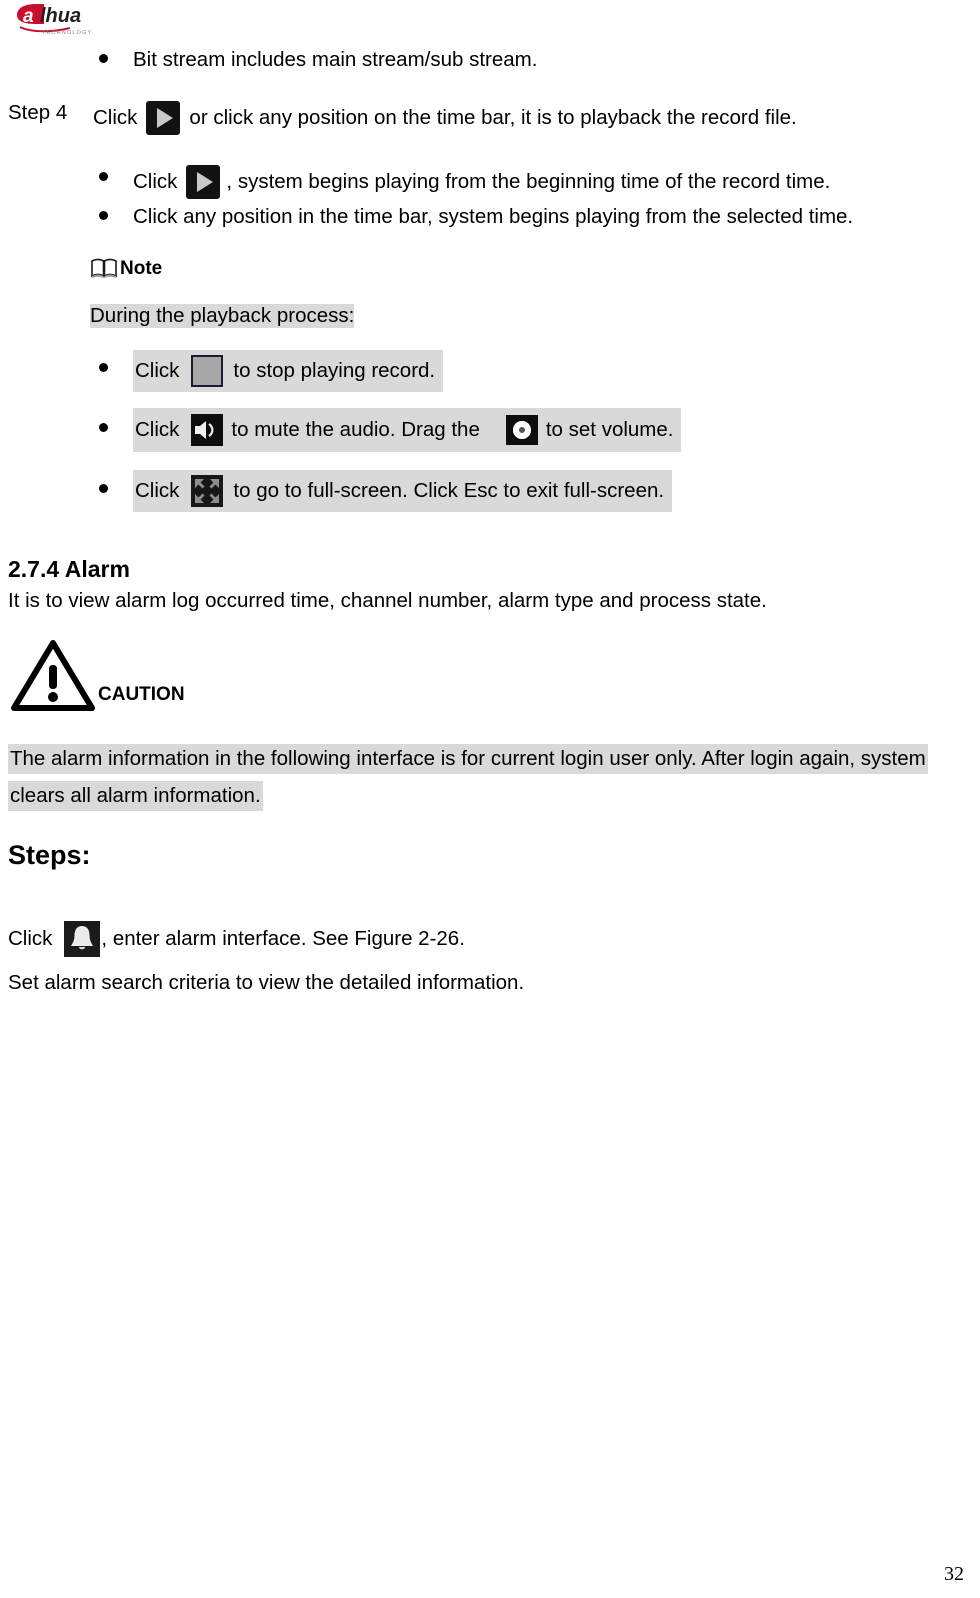 The image size is (980, 1598). I want to click on caution-line-2-text: clears all alarm information., so click(135, 796).